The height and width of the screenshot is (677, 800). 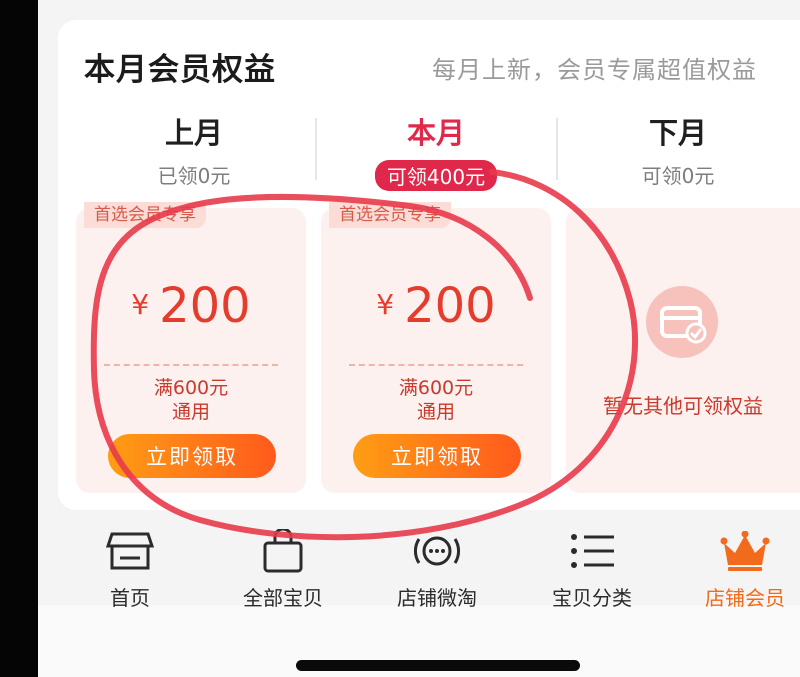 What do you see at coordinates (180, 70) in the screenshot?
I see `page-title: 本月会员权益` at bounding box center [180, 70].